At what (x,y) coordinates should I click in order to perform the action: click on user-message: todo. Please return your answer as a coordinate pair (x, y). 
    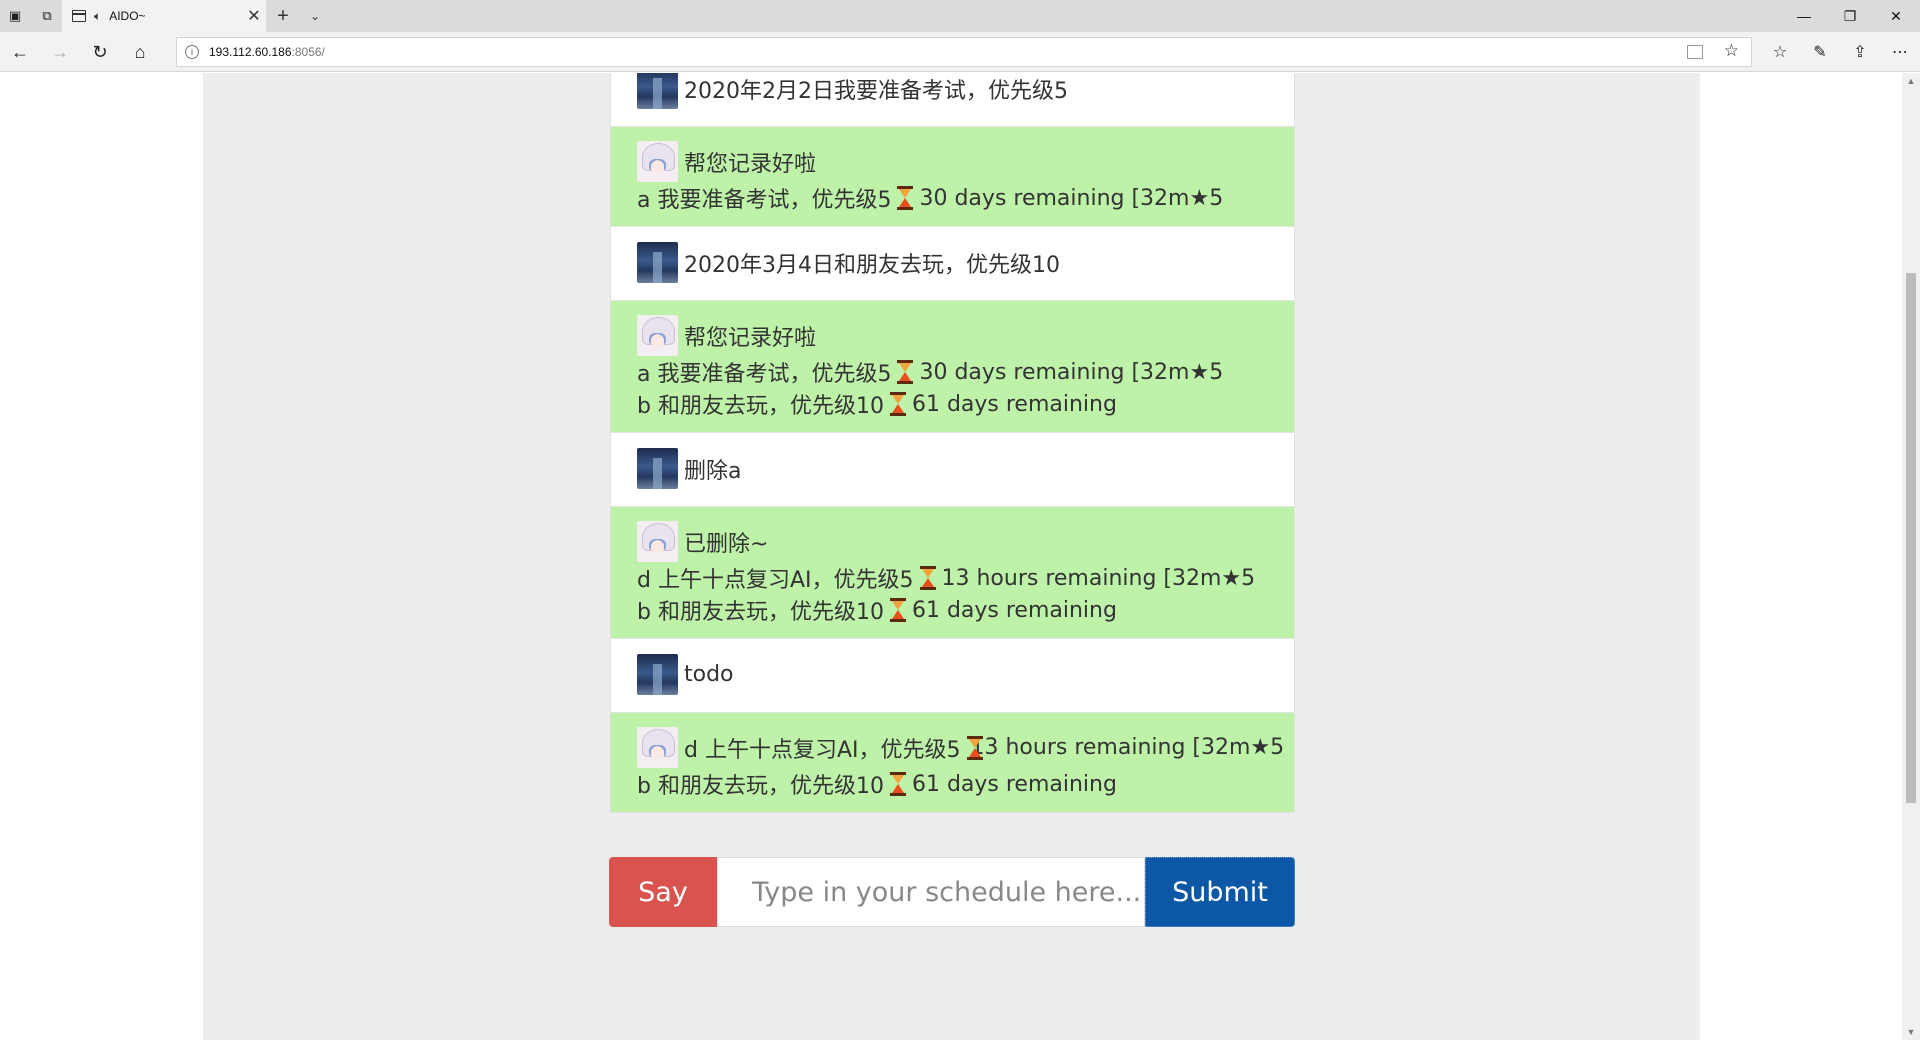
    Looking at the image, I should click on (952, 676).